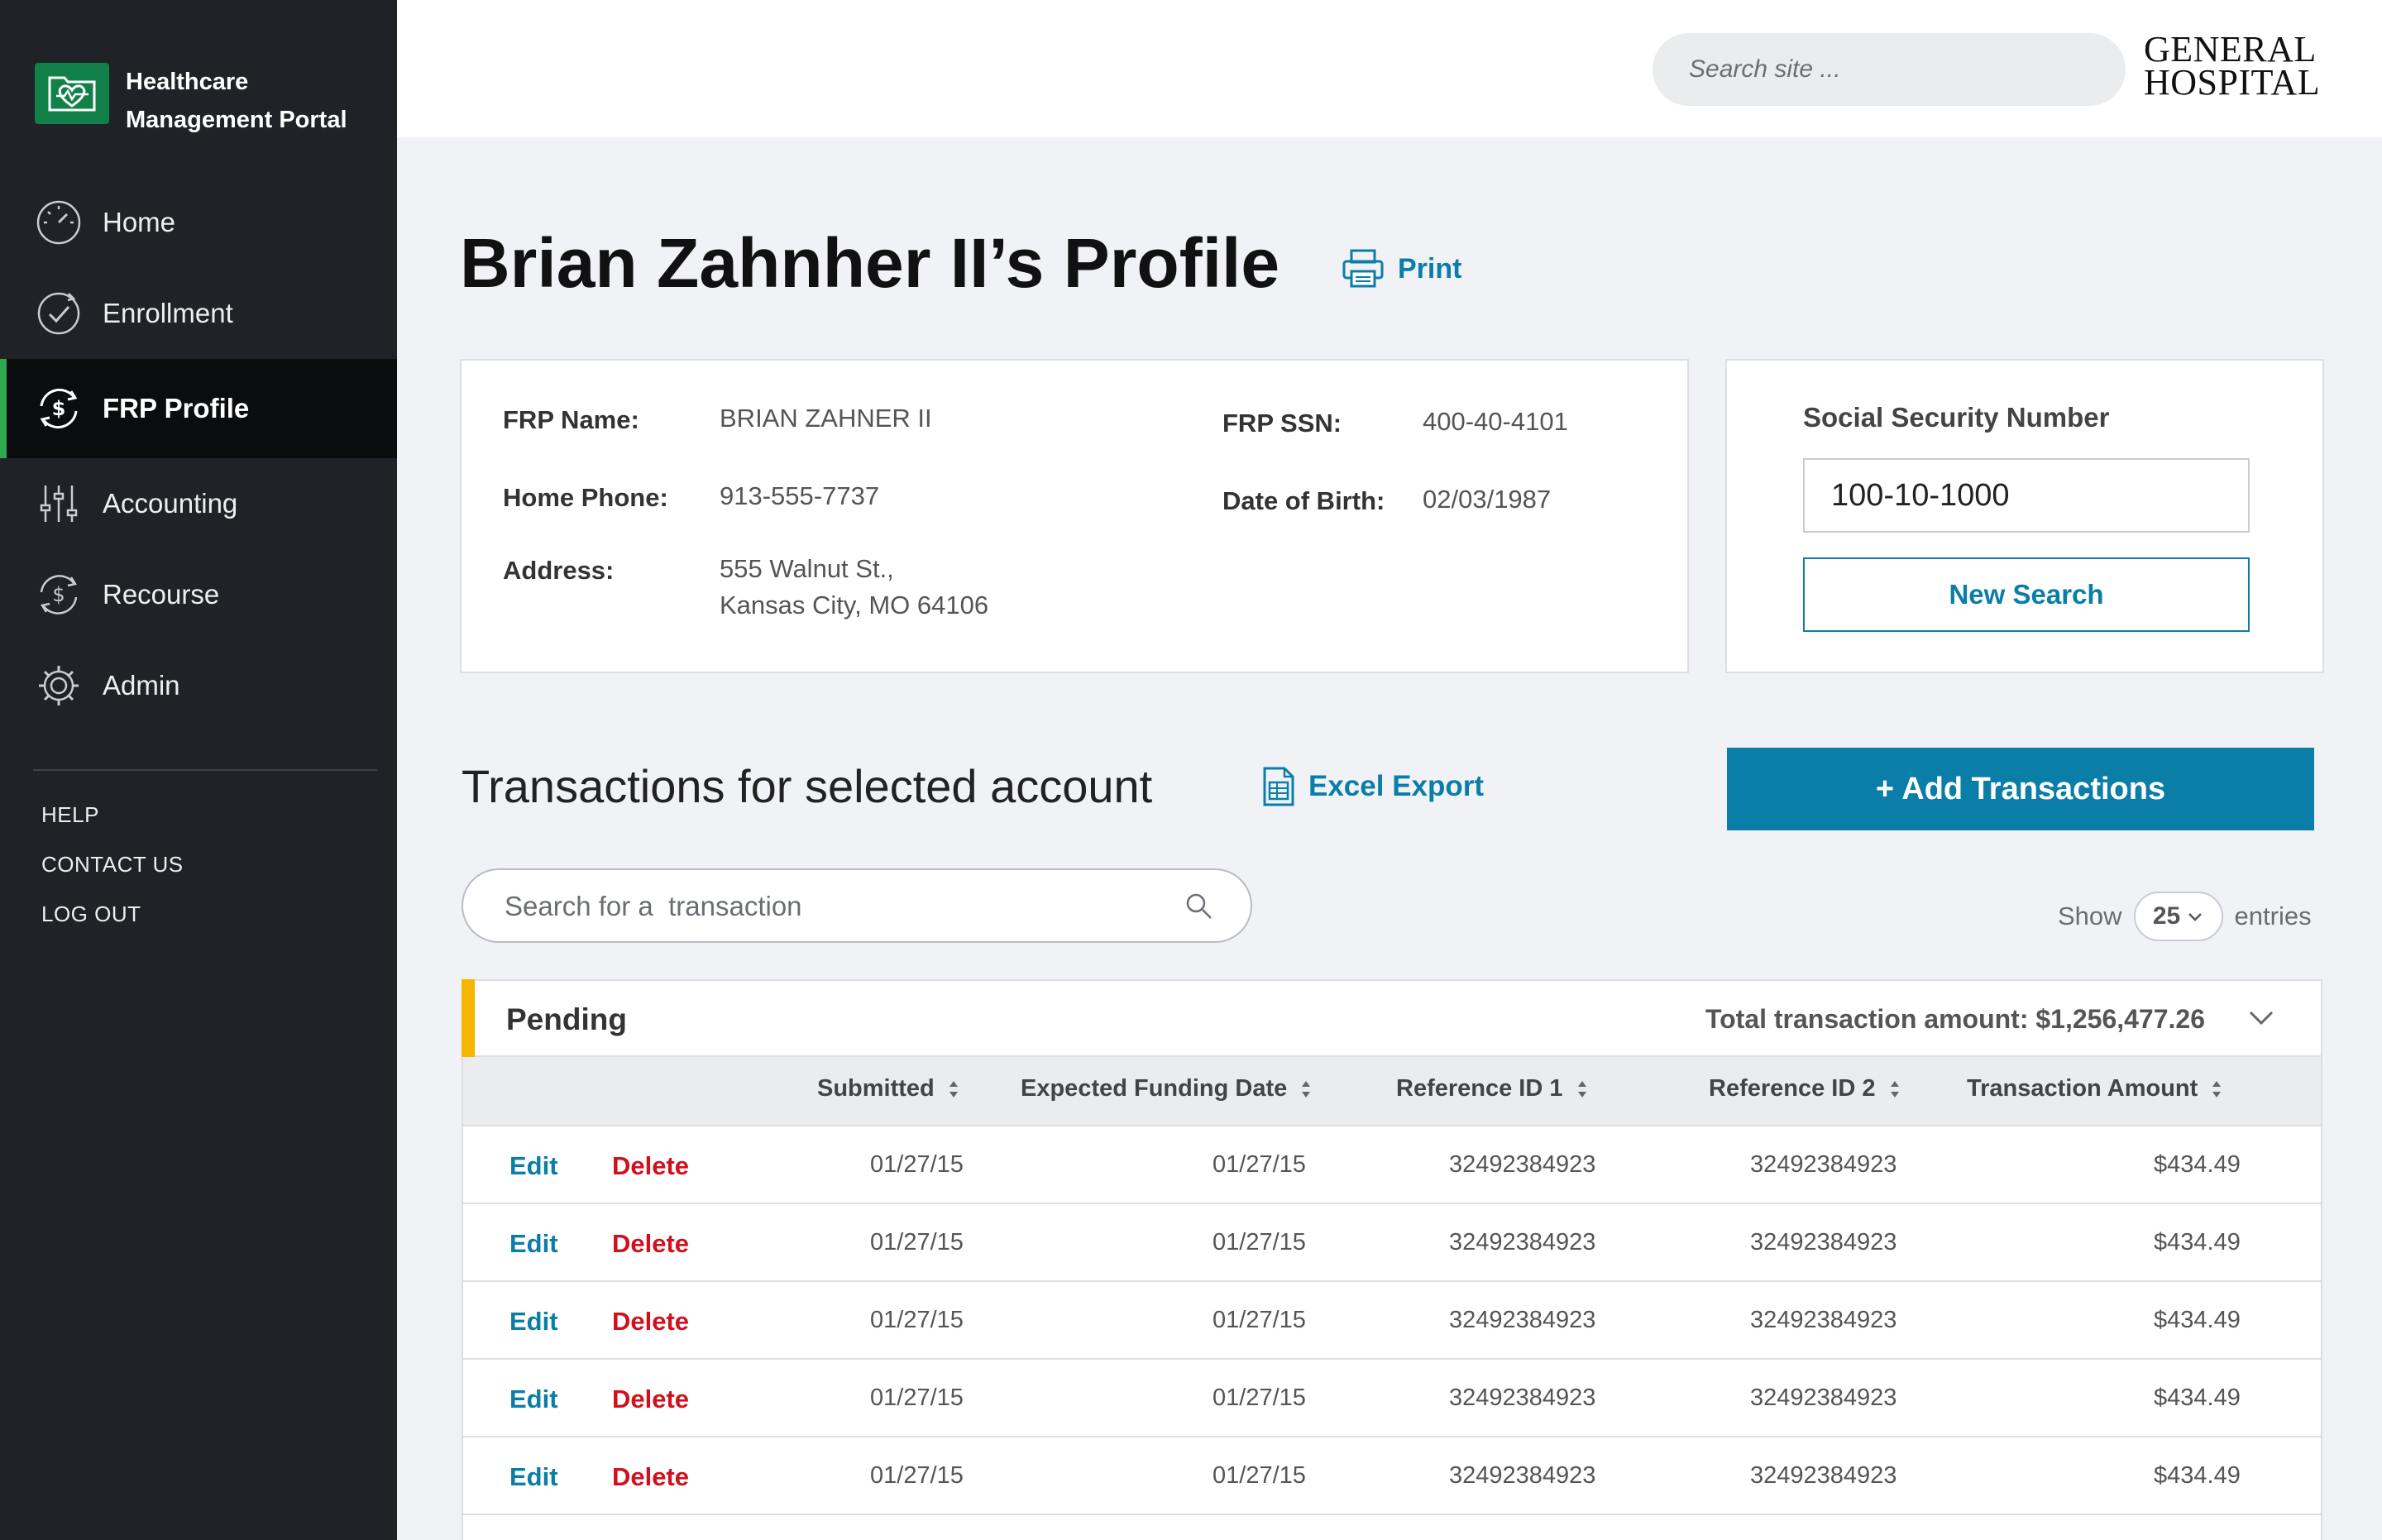 The image size is (2382, 1540). What do you see at coordinates (1889, 69) in the screenshot?
I see `site-search-input` at bounding box center [1889, 69].